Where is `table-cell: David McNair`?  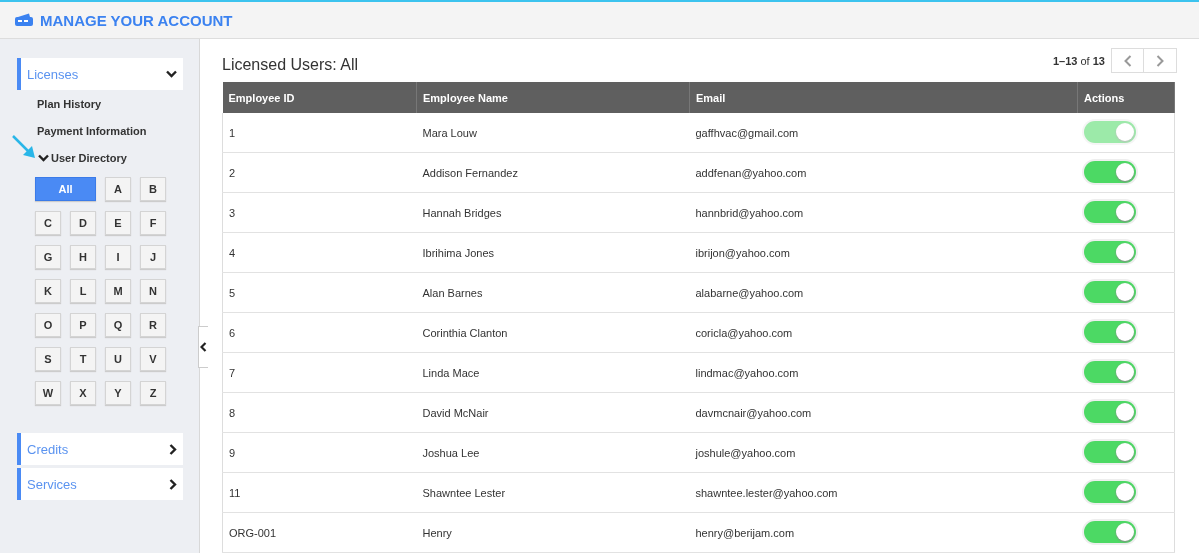 table-cell: David McNair is located at coordinates (553, 412).